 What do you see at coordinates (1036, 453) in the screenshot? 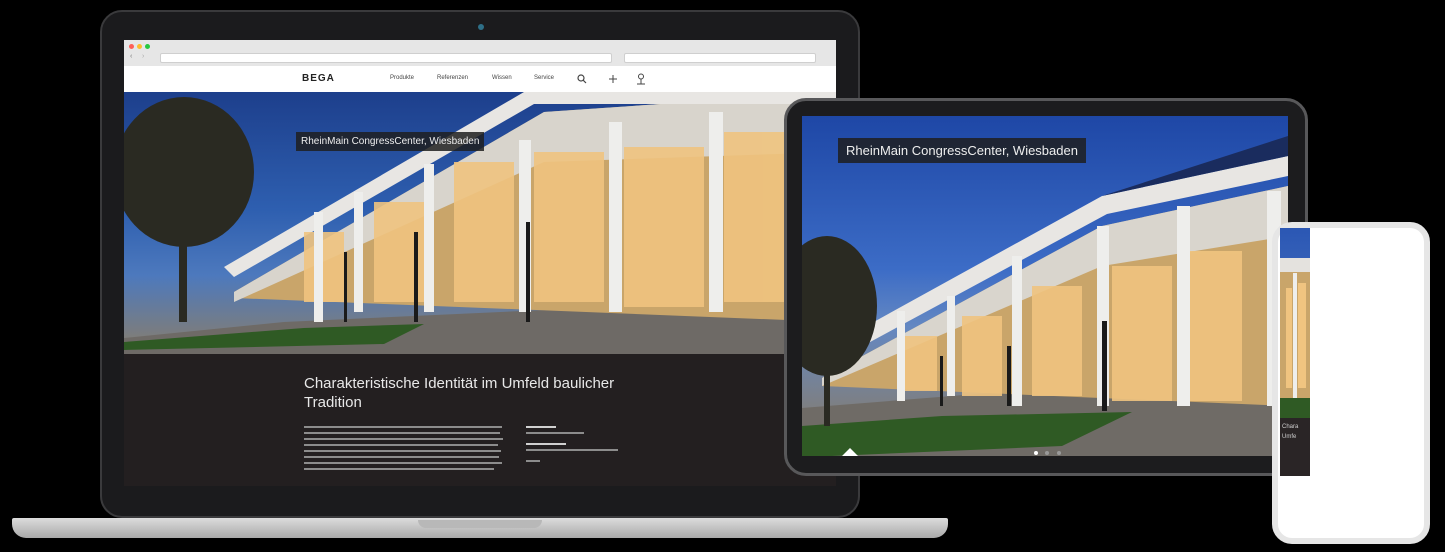
I see `pagination-dot-active` at bounding box center [1036, 453].